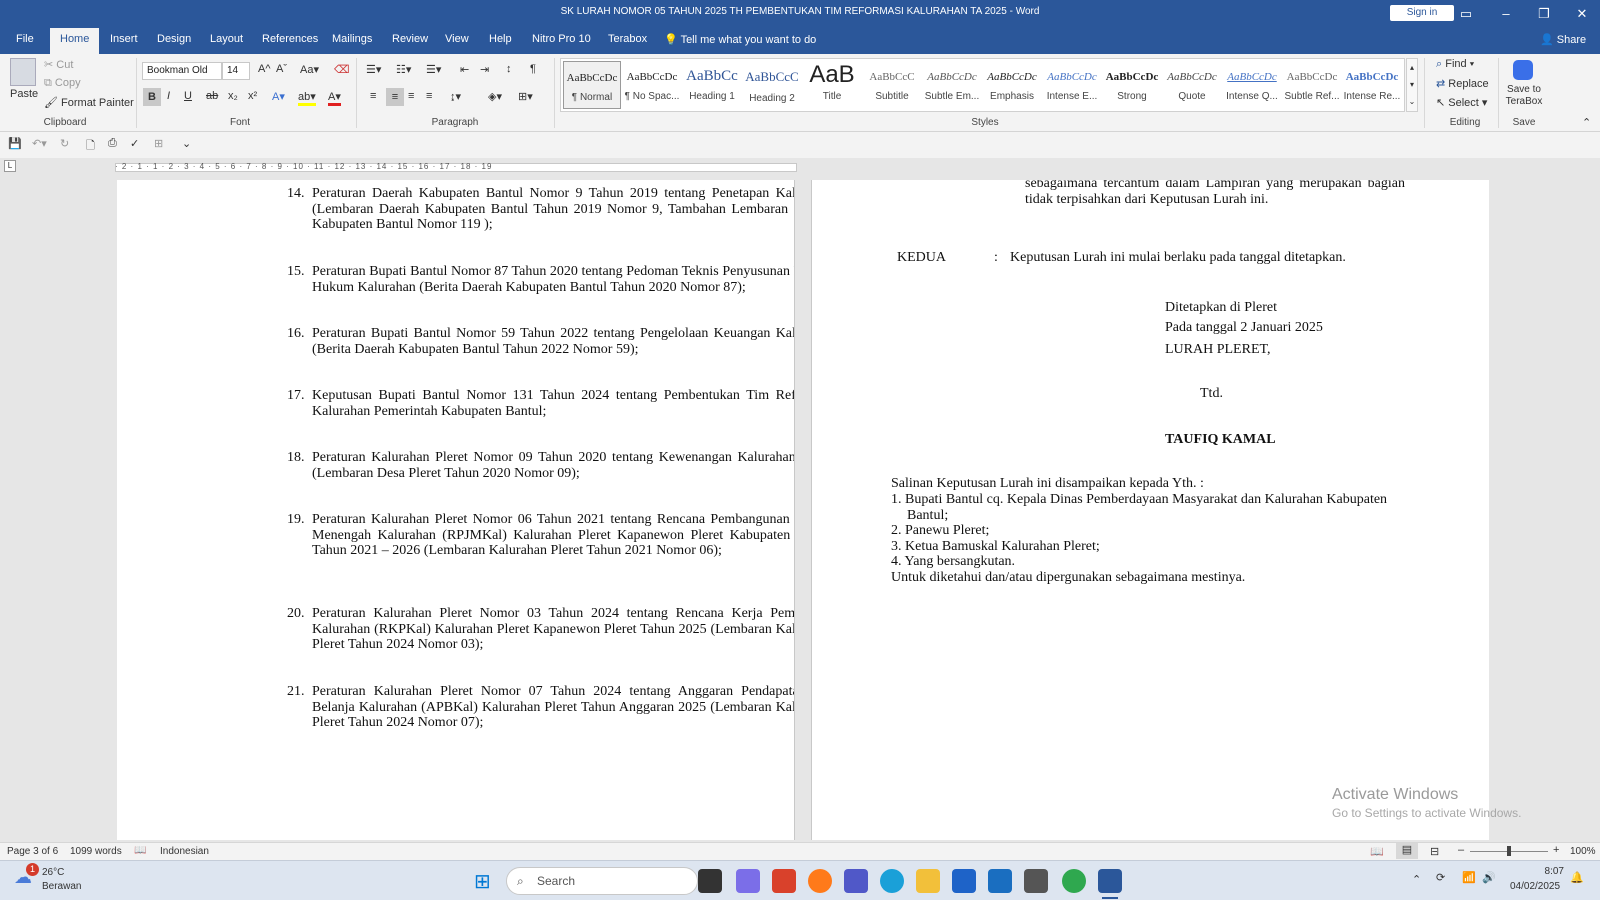 The width and height of the screenshot is (1600, 900). I want to click on style-quote: AaBbCcDc Quote, so click(1192, 85).